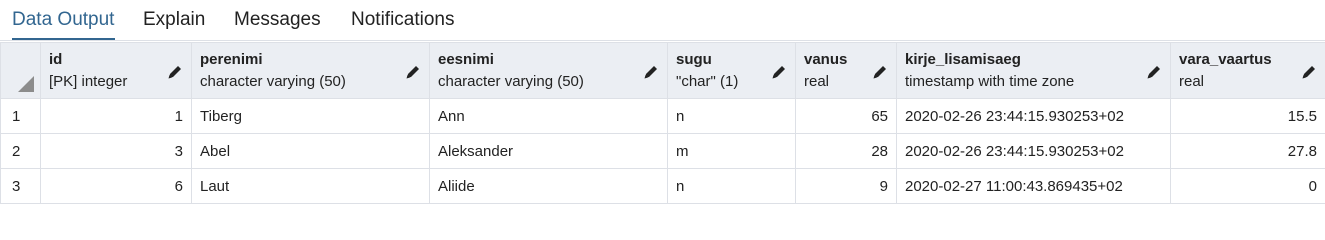 The height and width of the screenshot is (240, 1325). I want to click on cell-vanus: 65, so click(846, 116).